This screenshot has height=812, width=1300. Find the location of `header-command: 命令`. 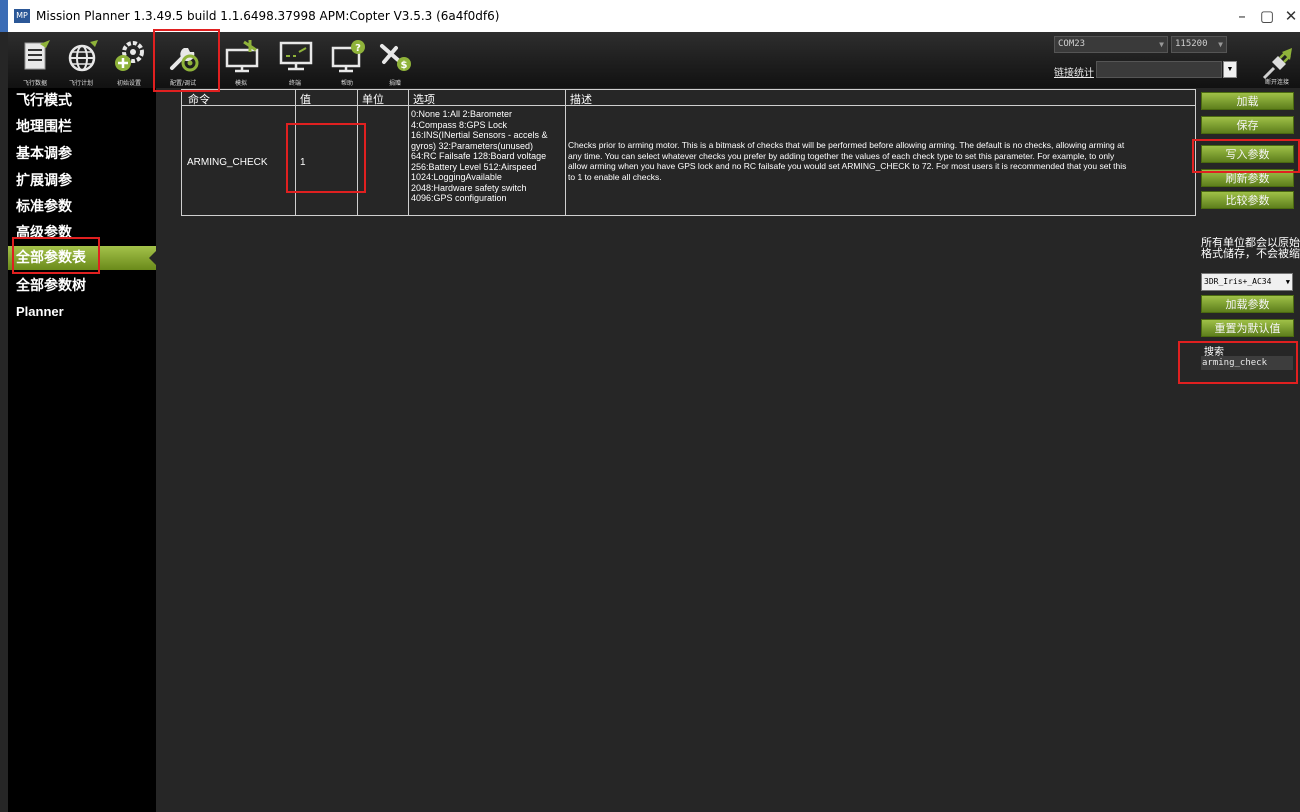

header-command: 命令 is located at coordinates (199, 99).